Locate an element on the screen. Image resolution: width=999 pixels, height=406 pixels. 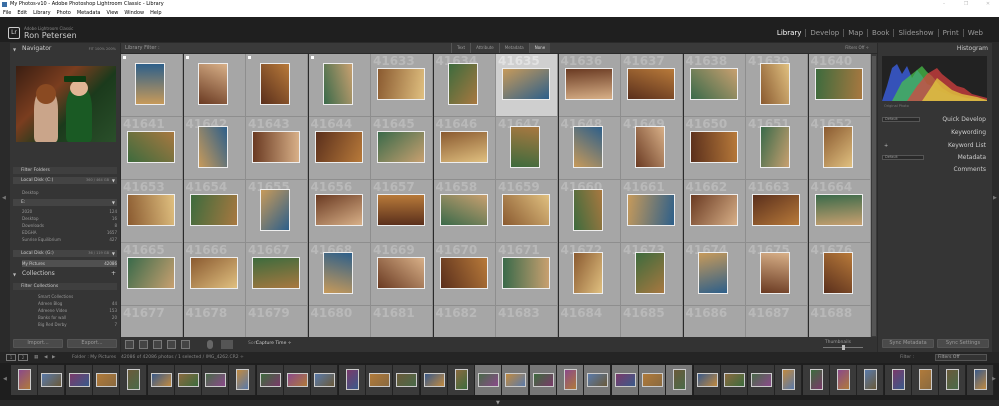
minimize-button: – is located at coordinates (944, 4).